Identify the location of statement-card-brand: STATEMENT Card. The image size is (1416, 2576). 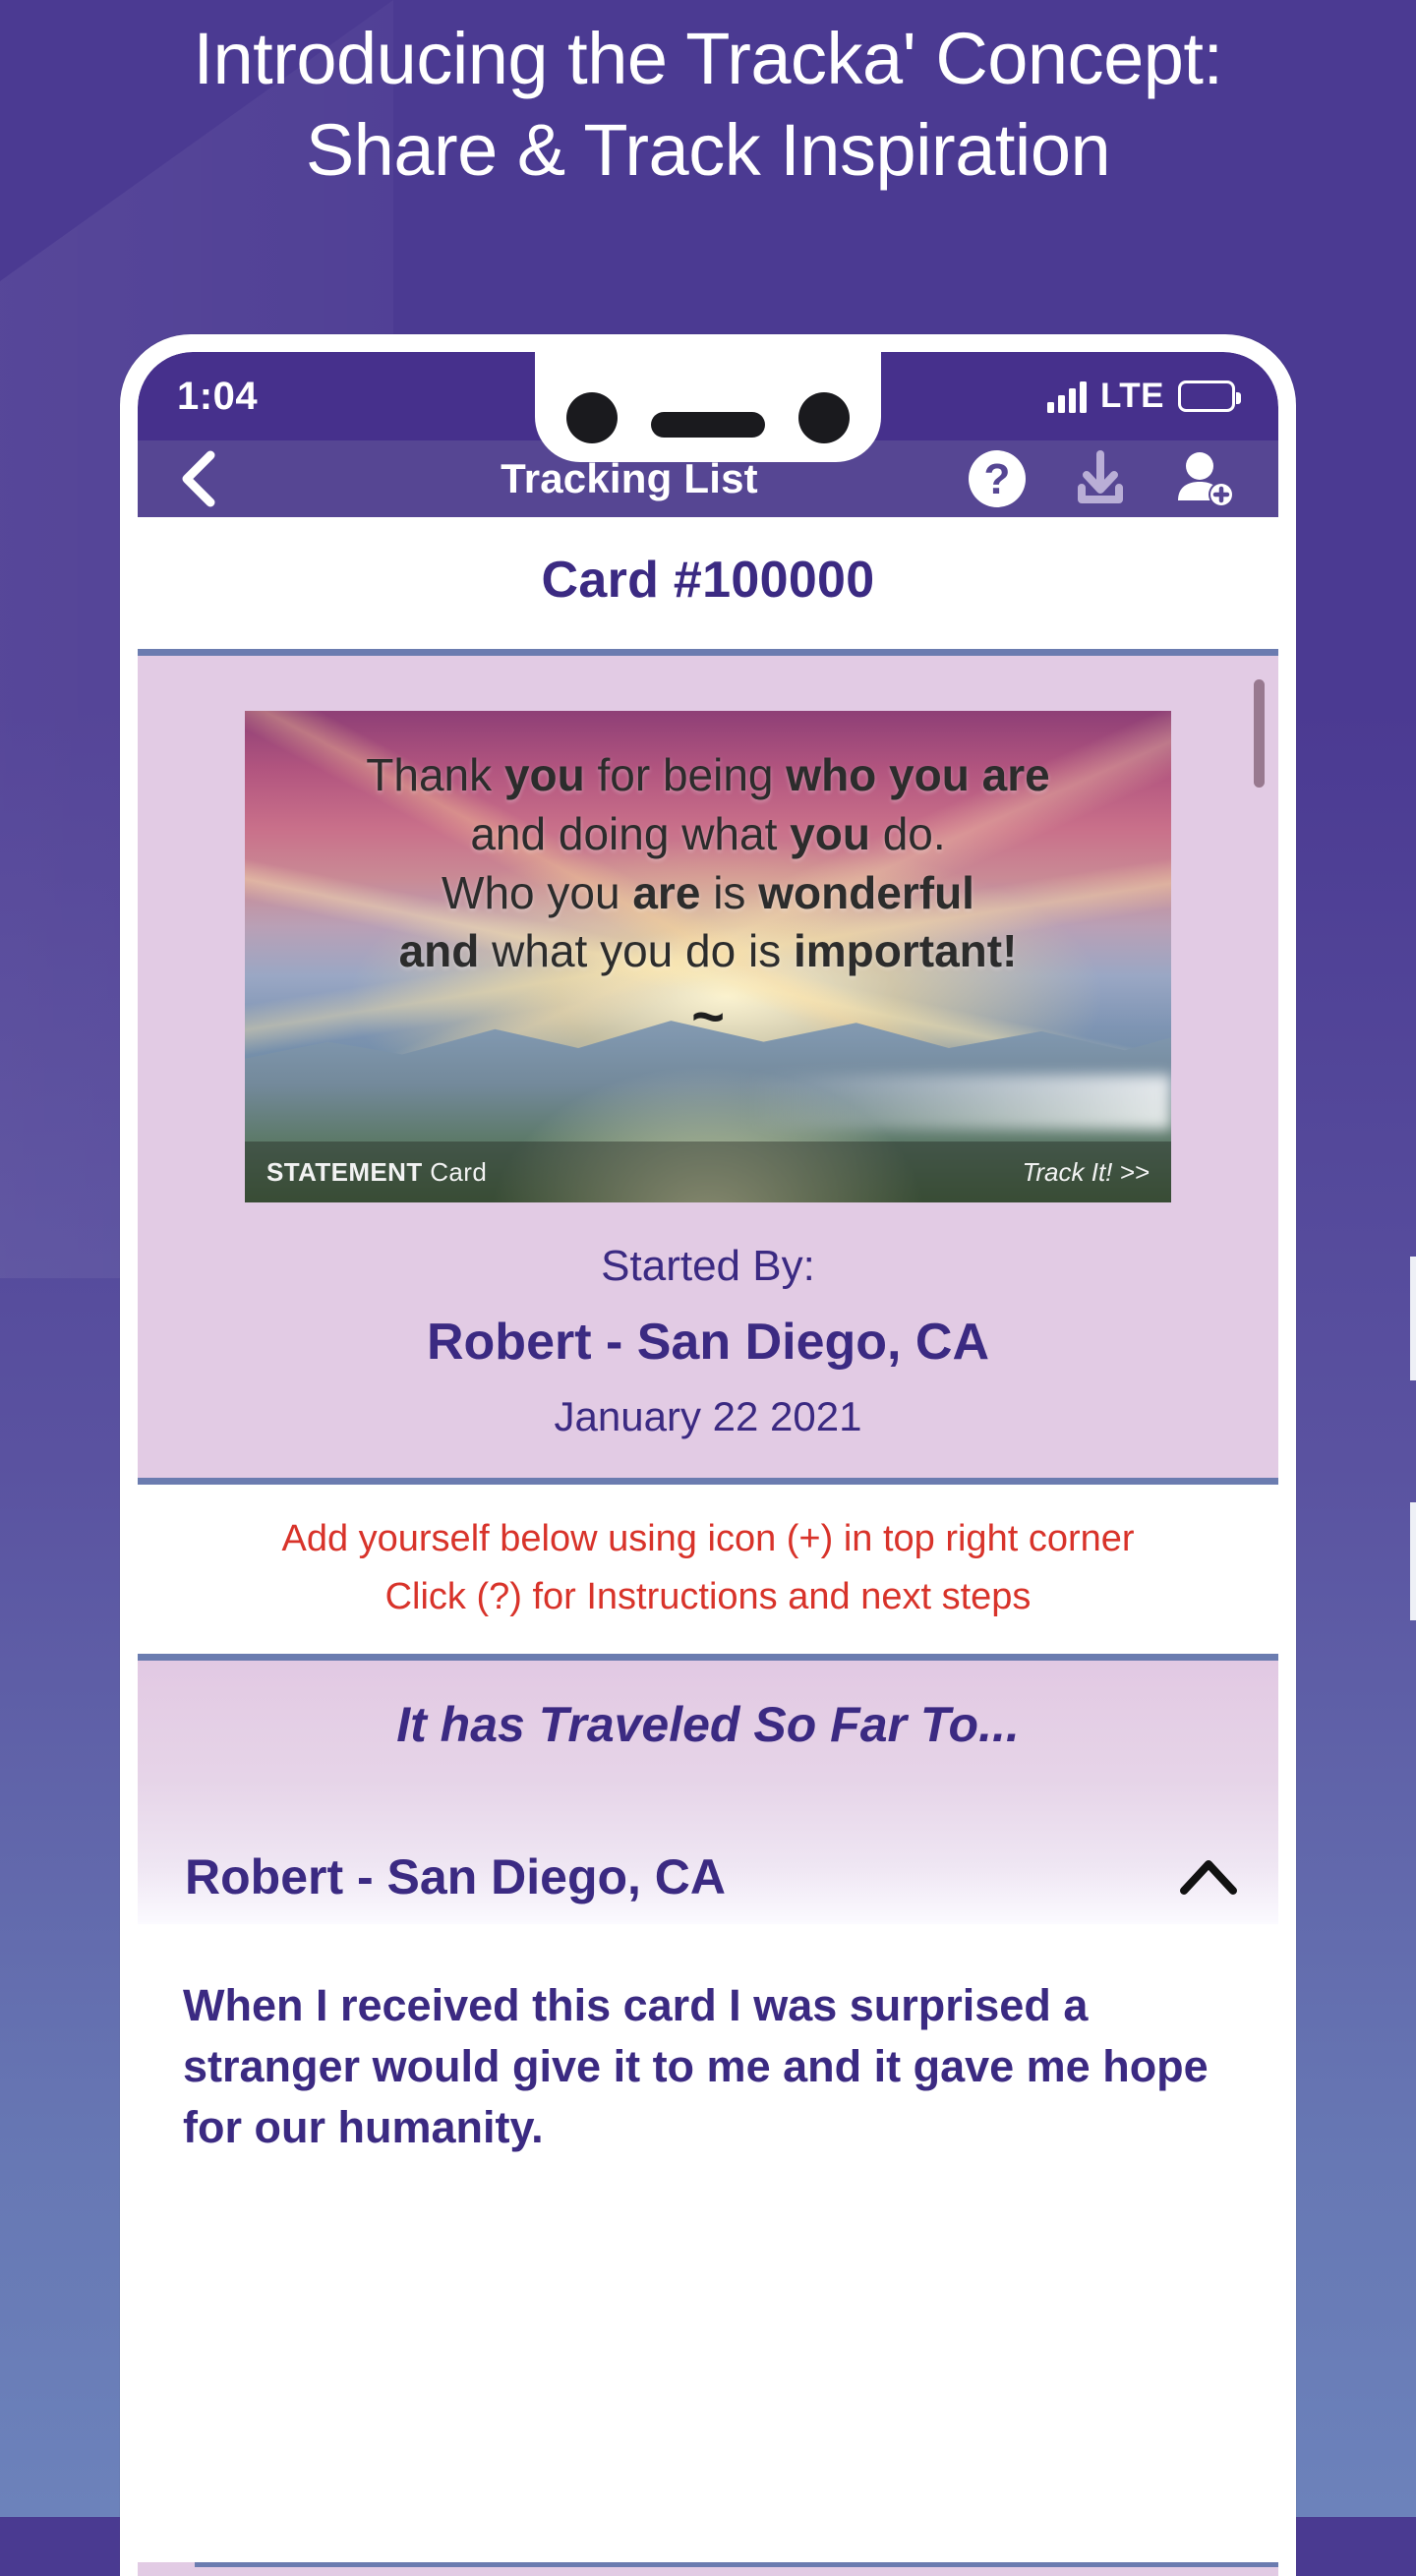
(377, 1171).